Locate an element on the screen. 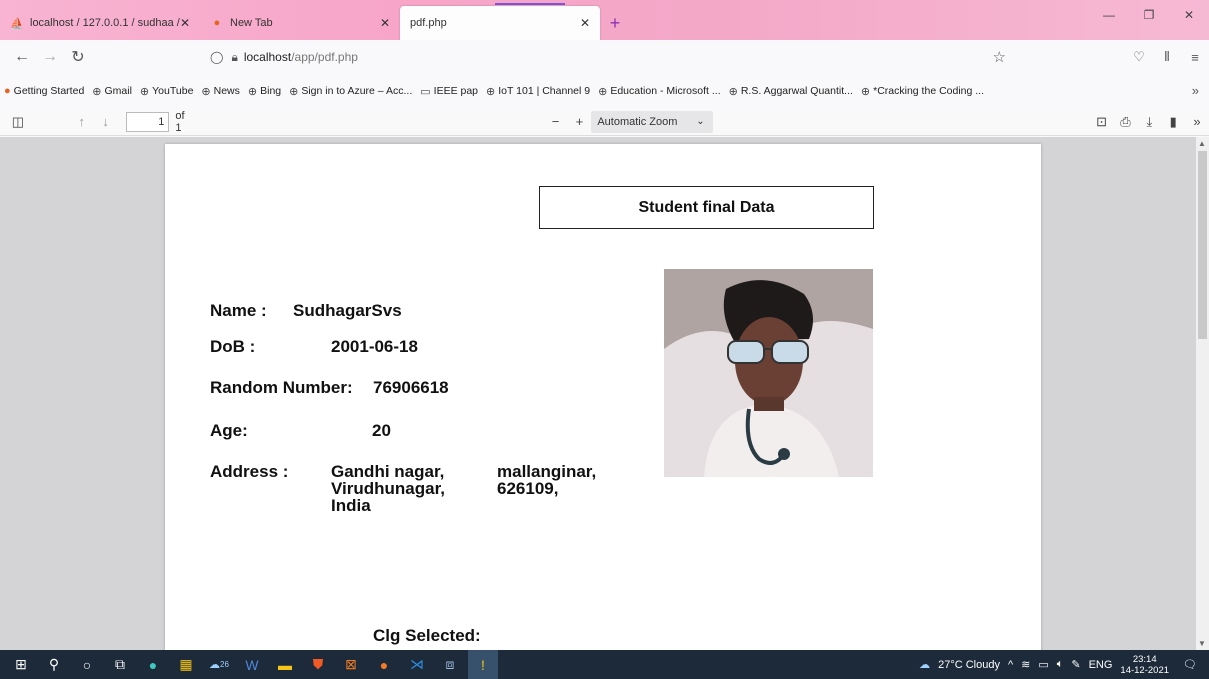  sidebar-toggle-icon: ◫ is located at coordinates (18, 122).